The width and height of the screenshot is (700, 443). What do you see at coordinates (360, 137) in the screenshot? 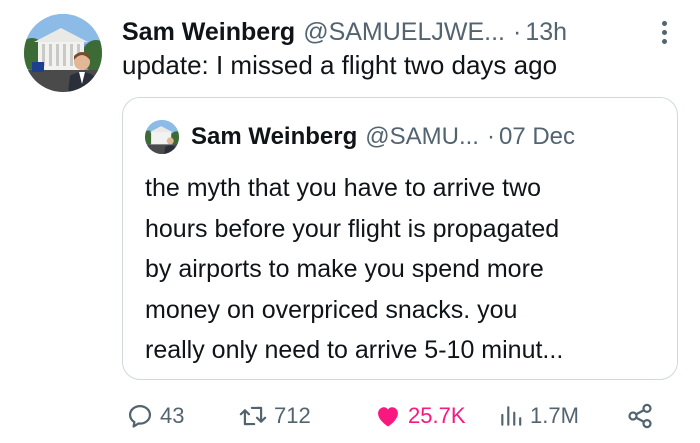
I see `quoted-tweet-header: Sam Weinberg @SAMU... · 07 Dec` at bounding box center [360, 137].